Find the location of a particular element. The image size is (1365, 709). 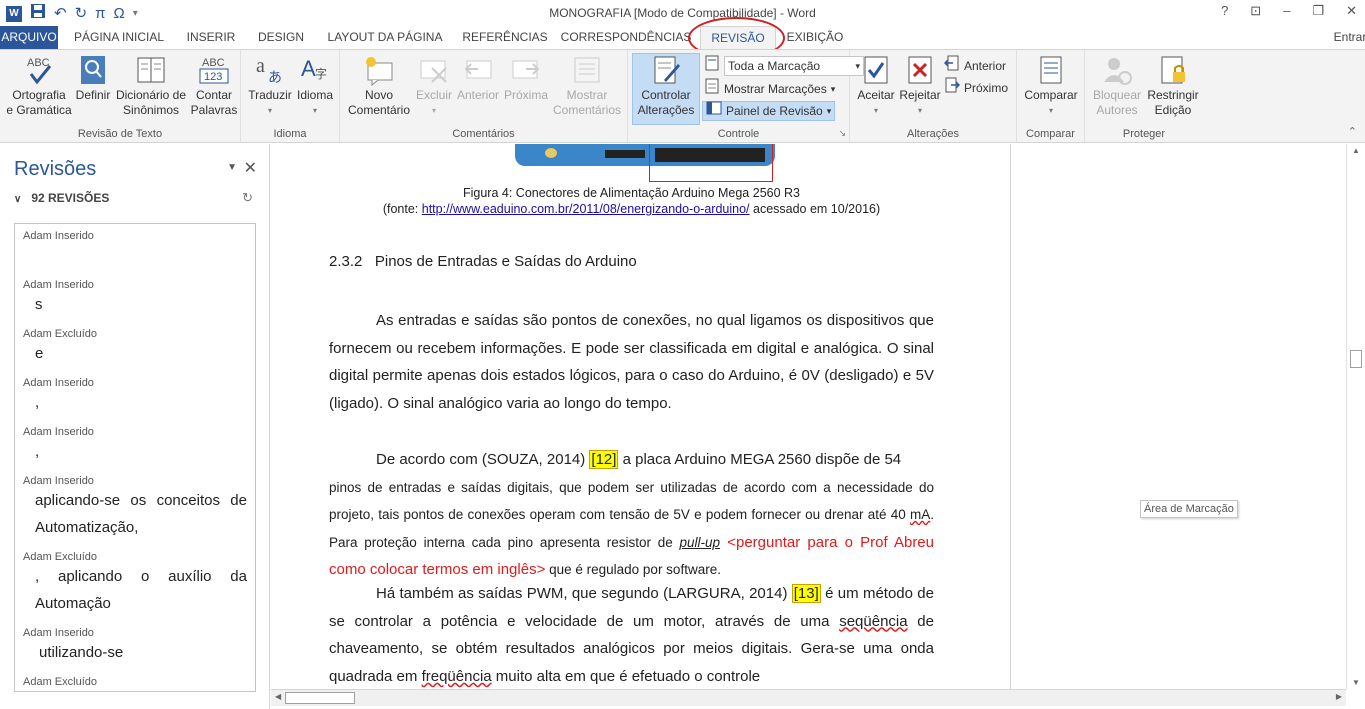

tab-correspondencias: CORRESPONDÊNCIAS is located at coordinates (626, 37).